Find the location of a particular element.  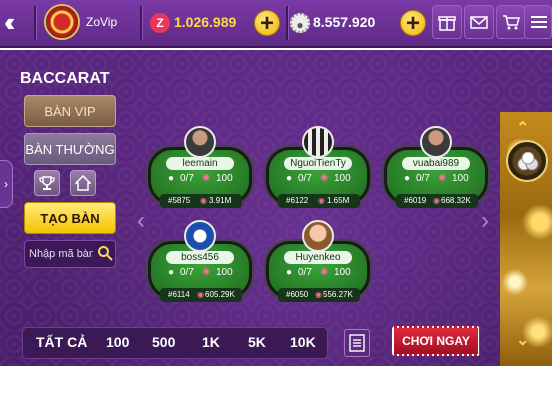

shop-cart-icon is located at coordinates (511, 22).